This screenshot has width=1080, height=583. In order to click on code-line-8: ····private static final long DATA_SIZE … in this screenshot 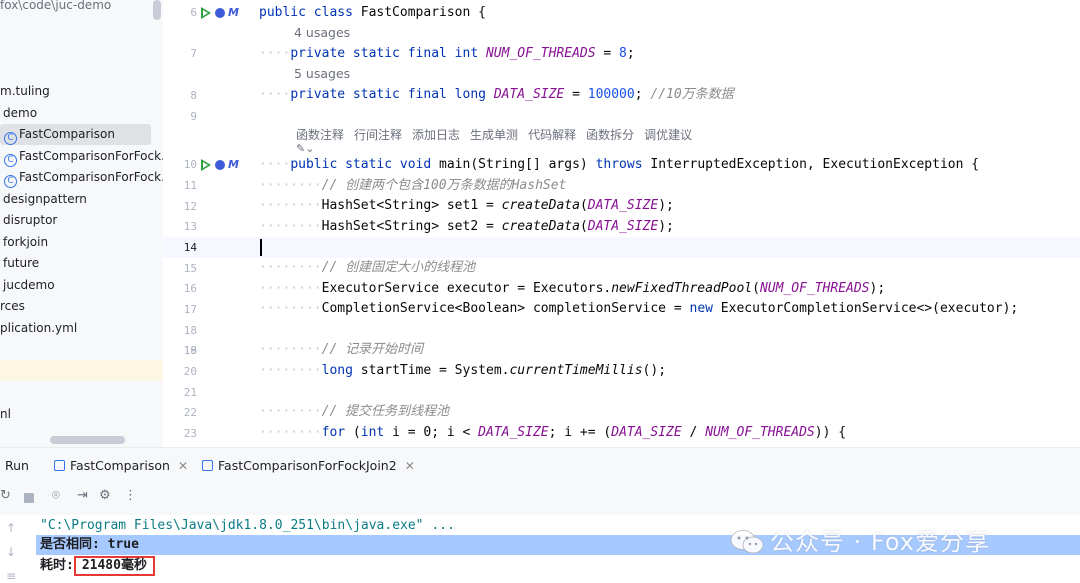, I will do `click(496, 95)`.